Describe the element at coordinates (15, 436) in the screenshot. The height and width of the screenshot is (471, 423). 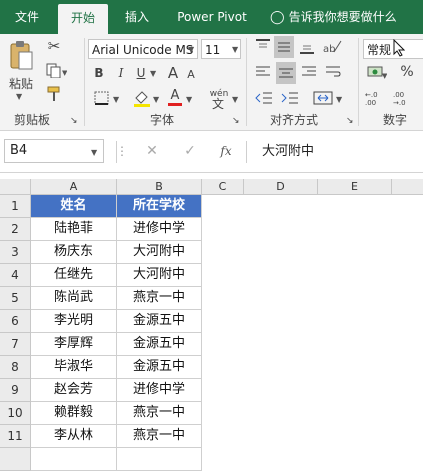
I see `row-header: 11` at that location.